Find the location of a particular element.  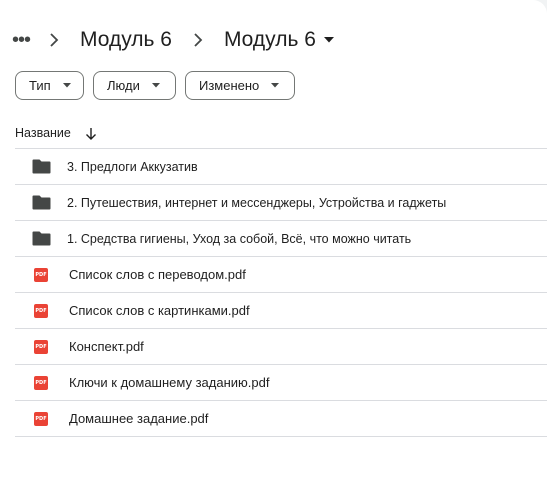

filter-type-label: Тип is located at coordinates (40, 85).